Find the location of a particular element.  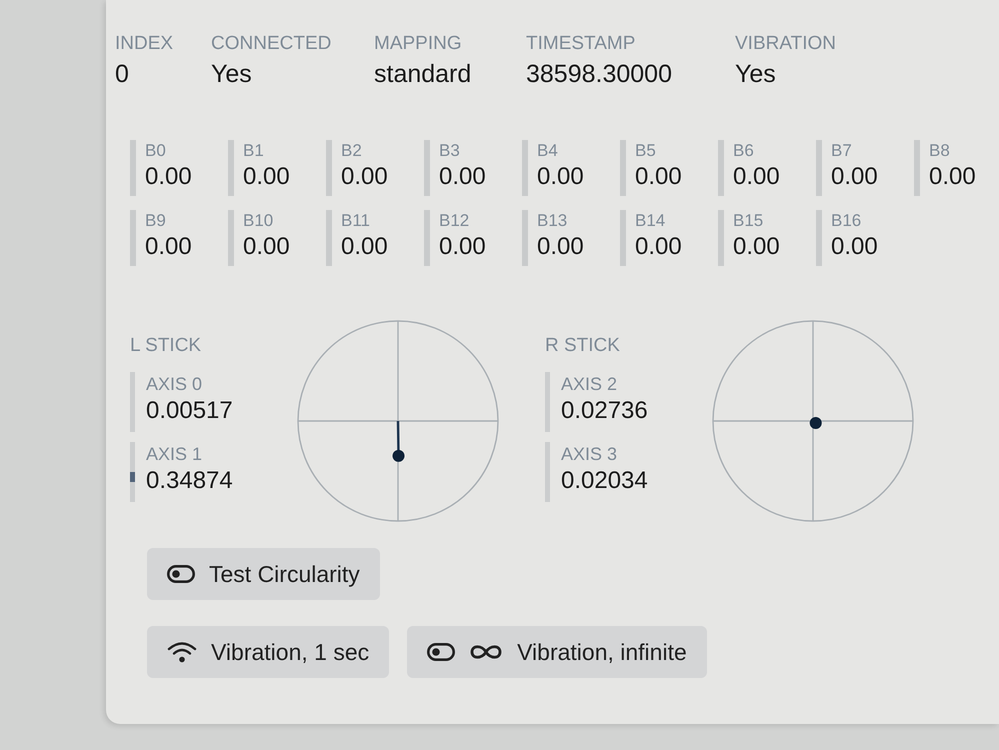

button-label: B2 is located at coordinates (351, 151).